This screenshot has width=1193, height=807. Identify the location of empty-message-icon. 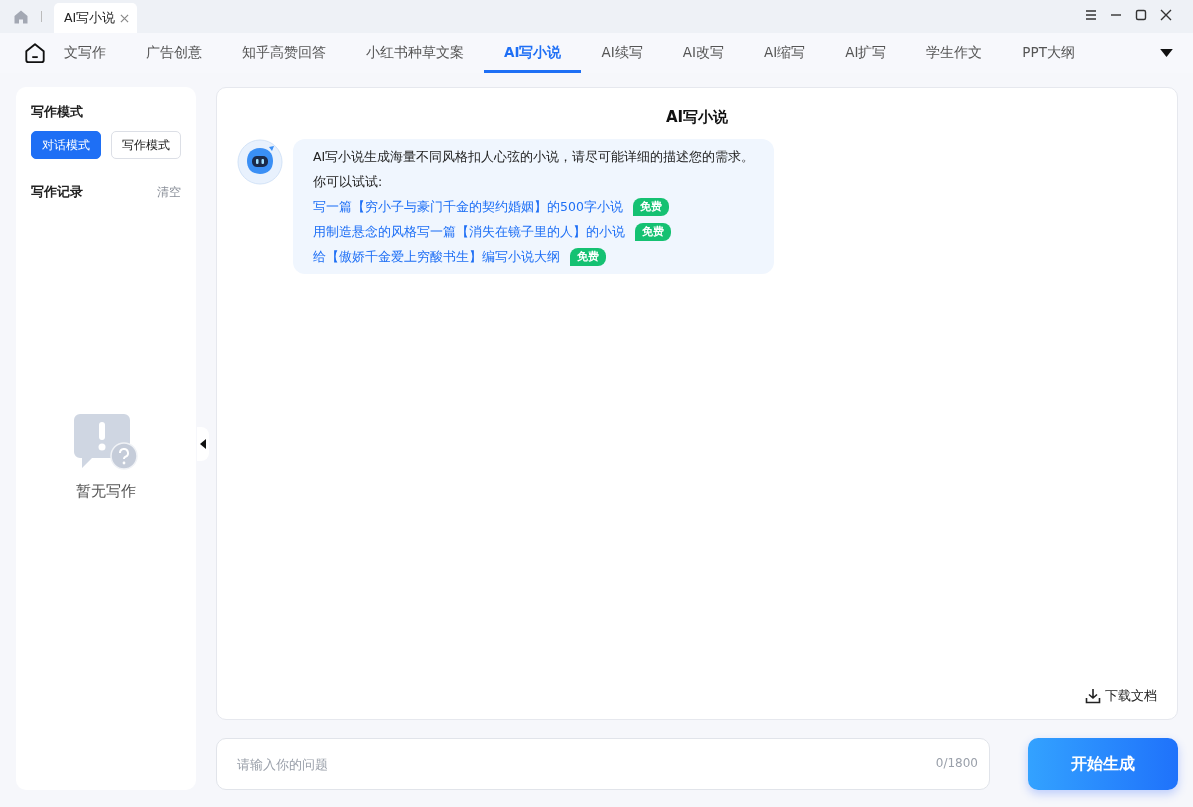
(106, 442).